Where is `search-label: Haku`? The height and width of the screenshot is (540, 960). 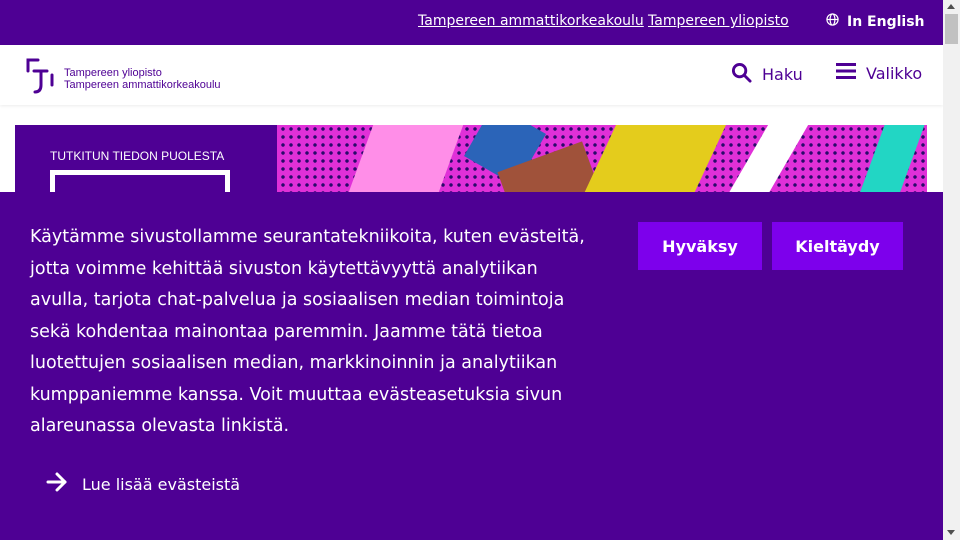 search-label: Haku is located at coordinates (782, 74).